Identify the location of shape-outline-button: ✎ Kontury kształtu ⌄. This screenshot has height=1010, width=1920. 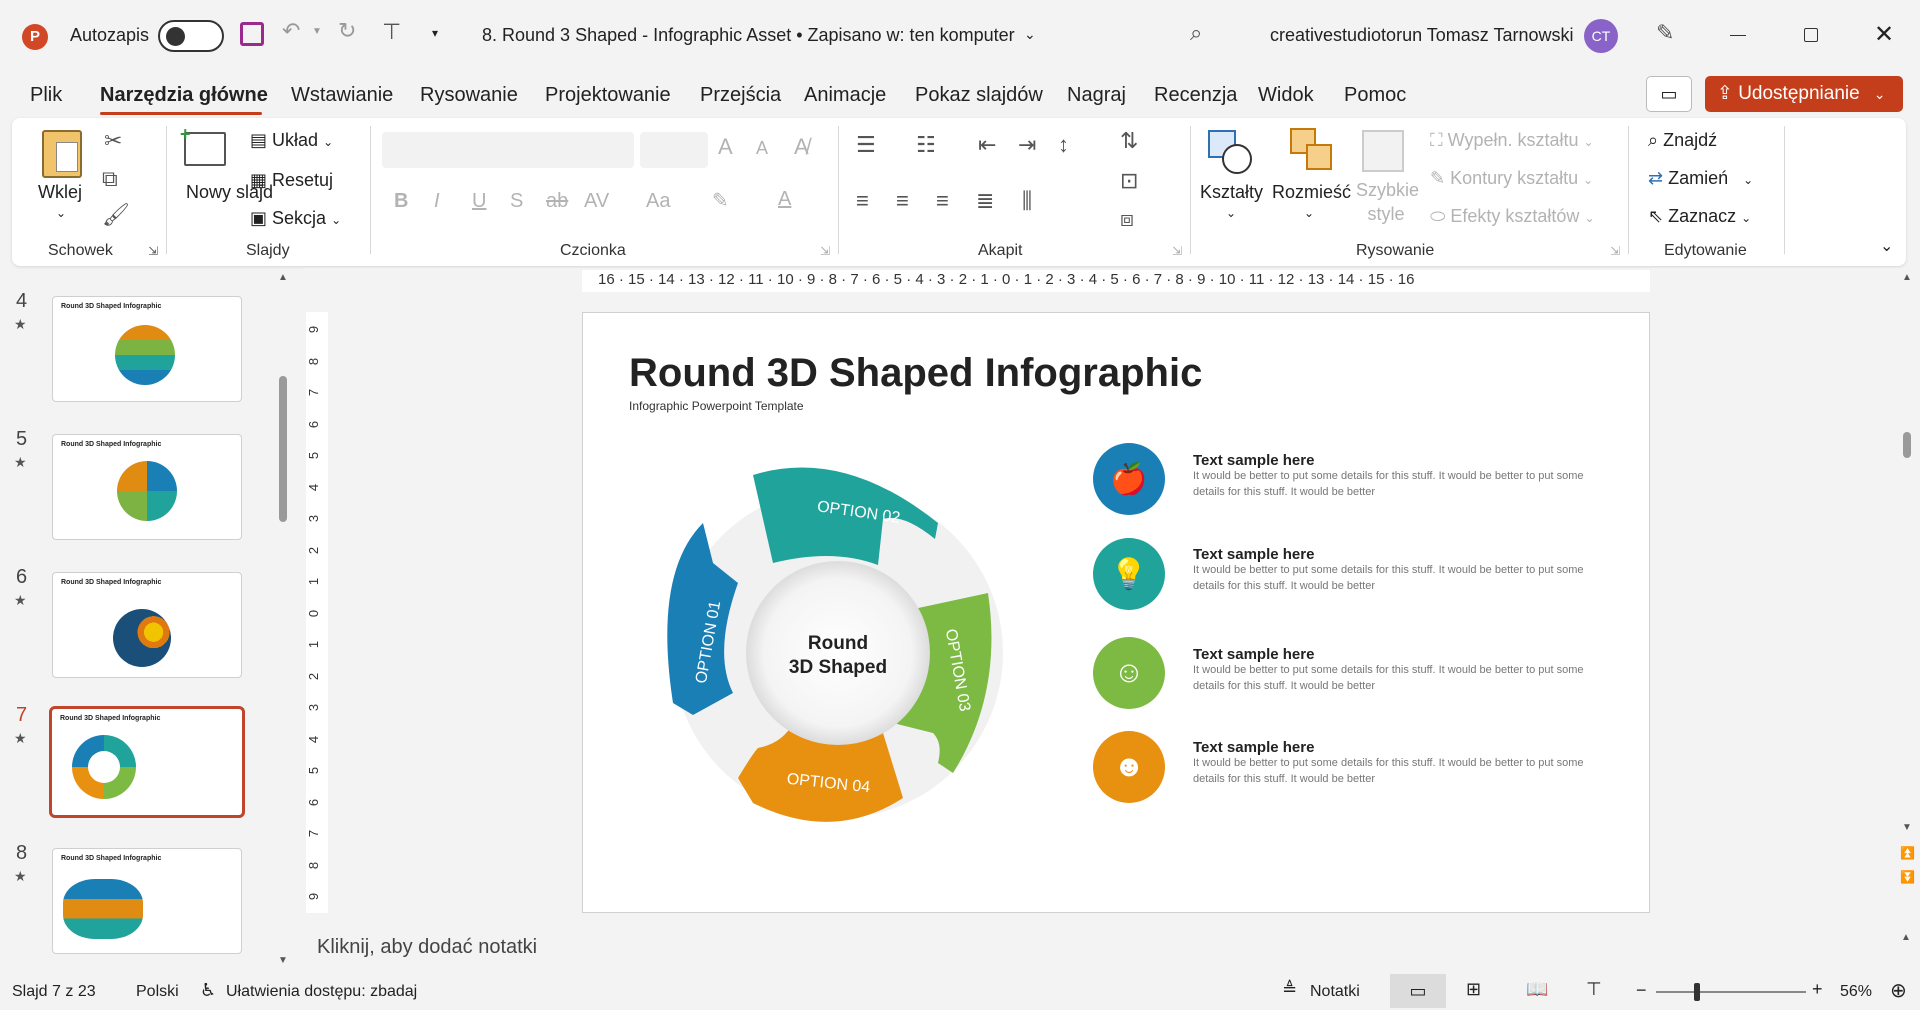
(1511, 178).